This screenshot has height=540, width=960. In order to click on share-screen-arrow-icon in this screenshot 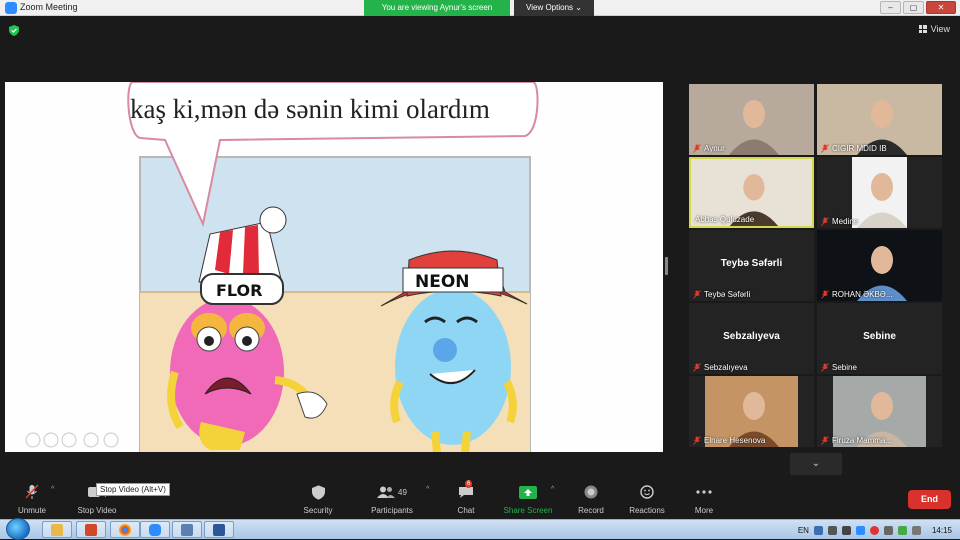, I will do `click(528, 492)`.